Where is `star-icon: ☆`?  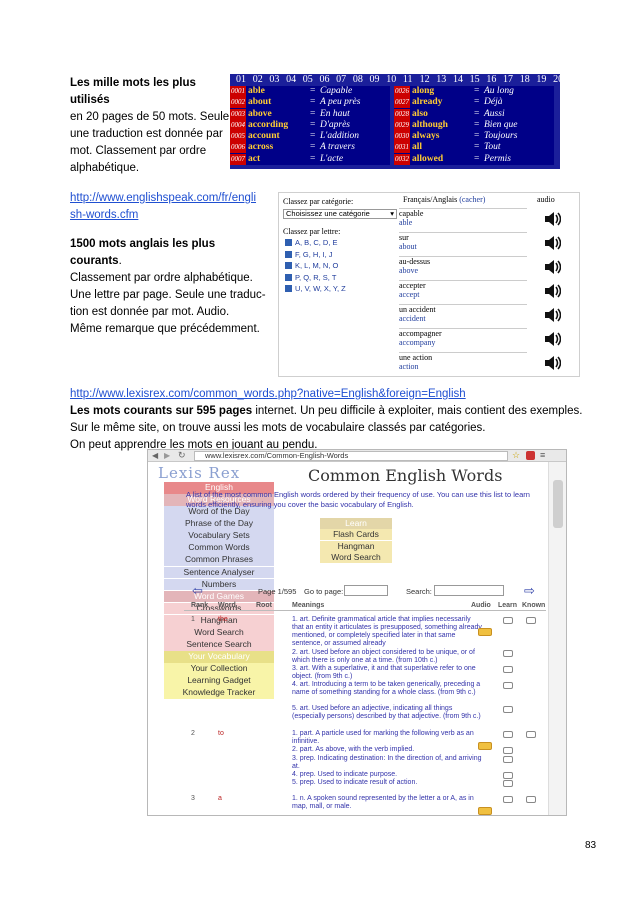
star-icon: ☆ is located at coordinates (516, 455).